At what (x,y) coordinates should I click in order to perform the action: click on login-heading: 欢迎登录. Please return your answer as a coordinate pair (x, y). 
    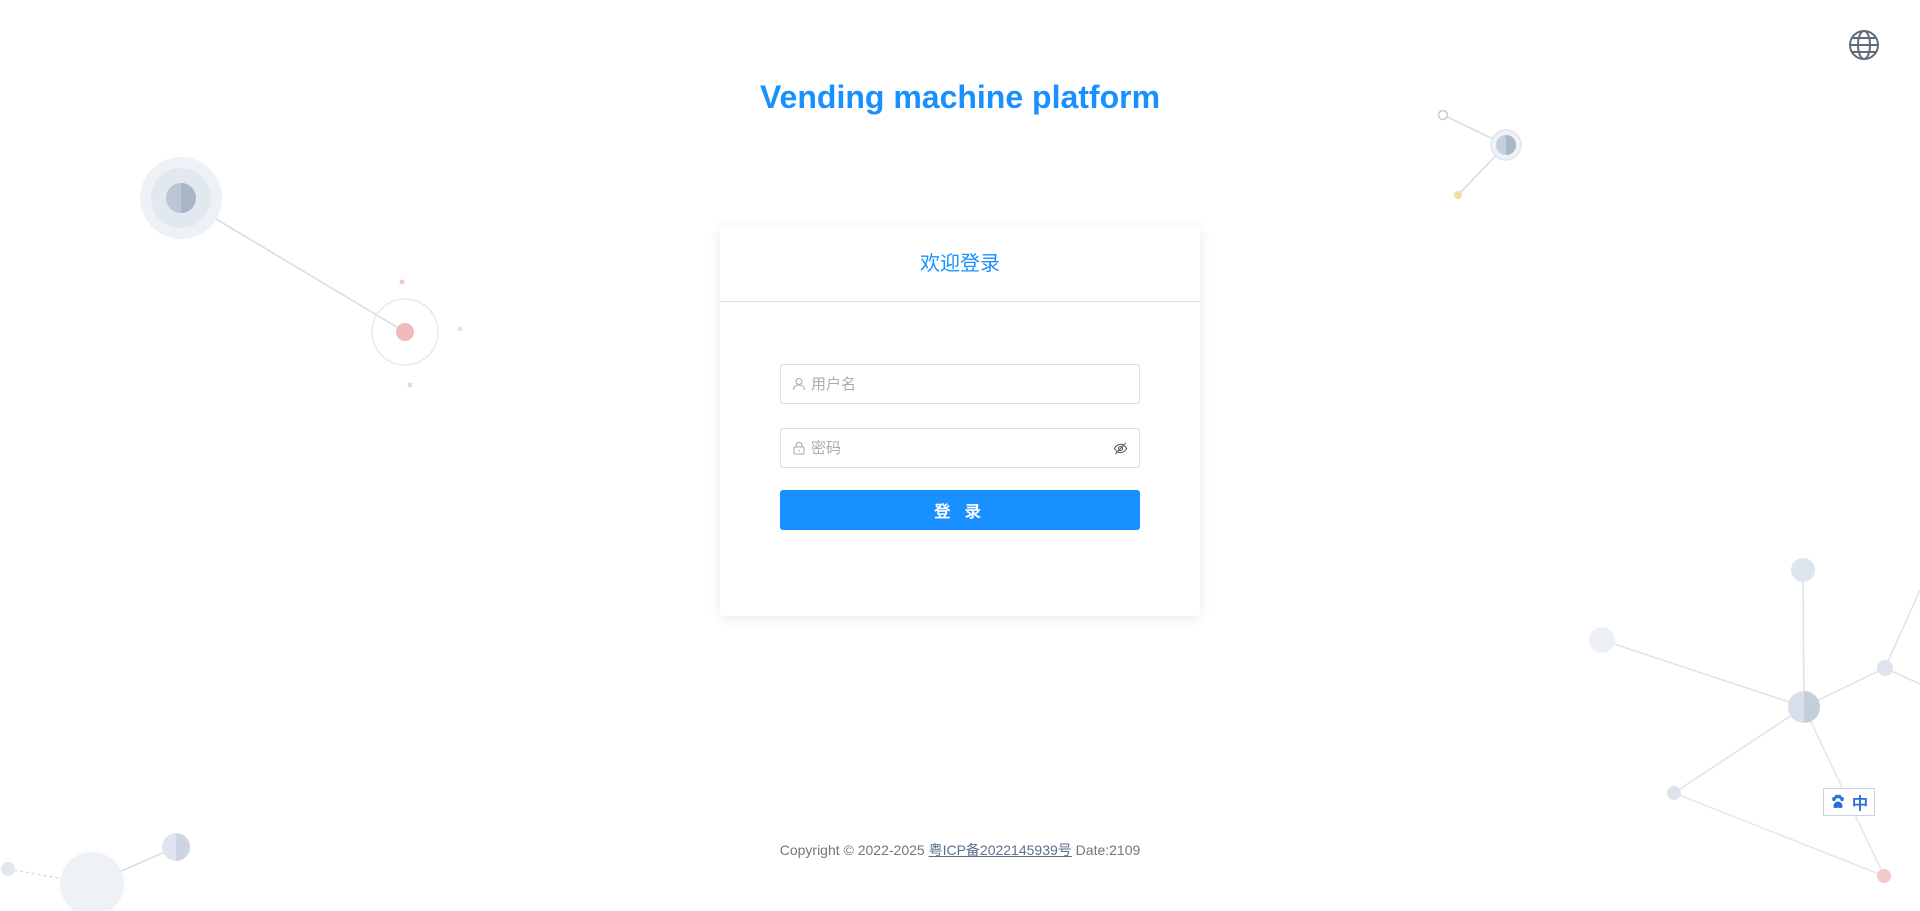
    Looking at the image, I should click on (960, 264).